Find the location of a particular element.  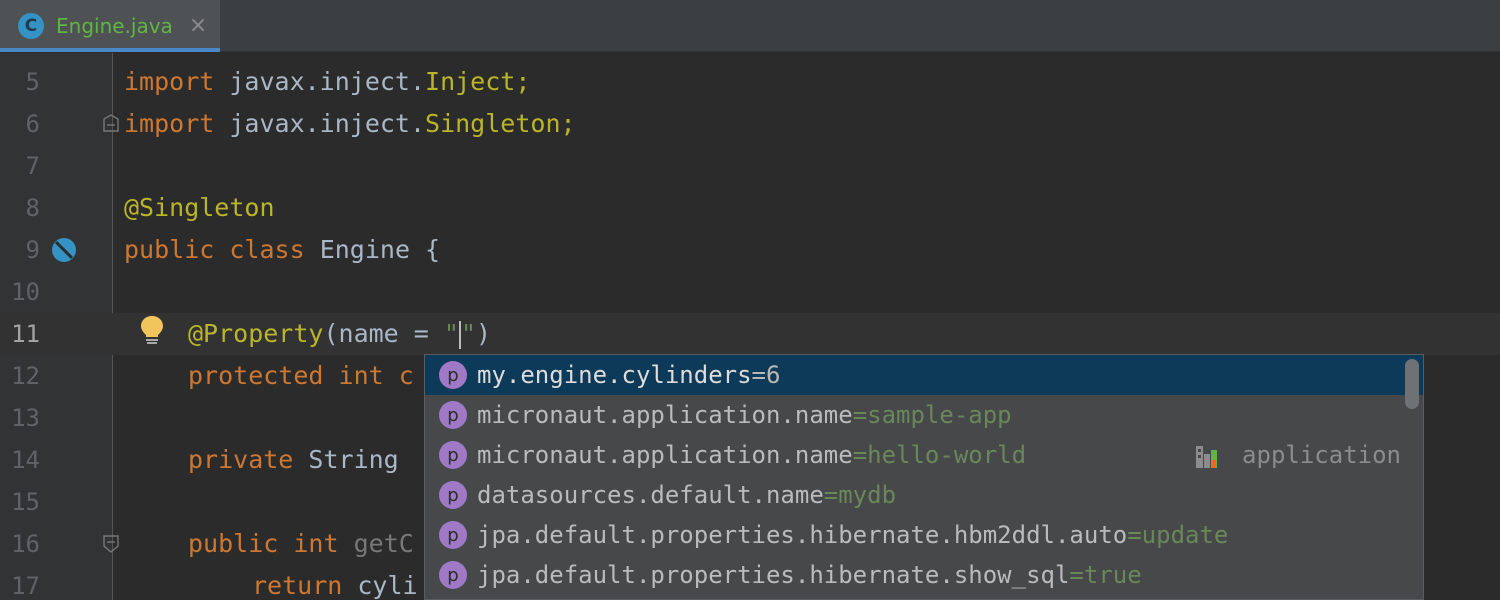

line-number: 6 is located at coordinates (32, 124).